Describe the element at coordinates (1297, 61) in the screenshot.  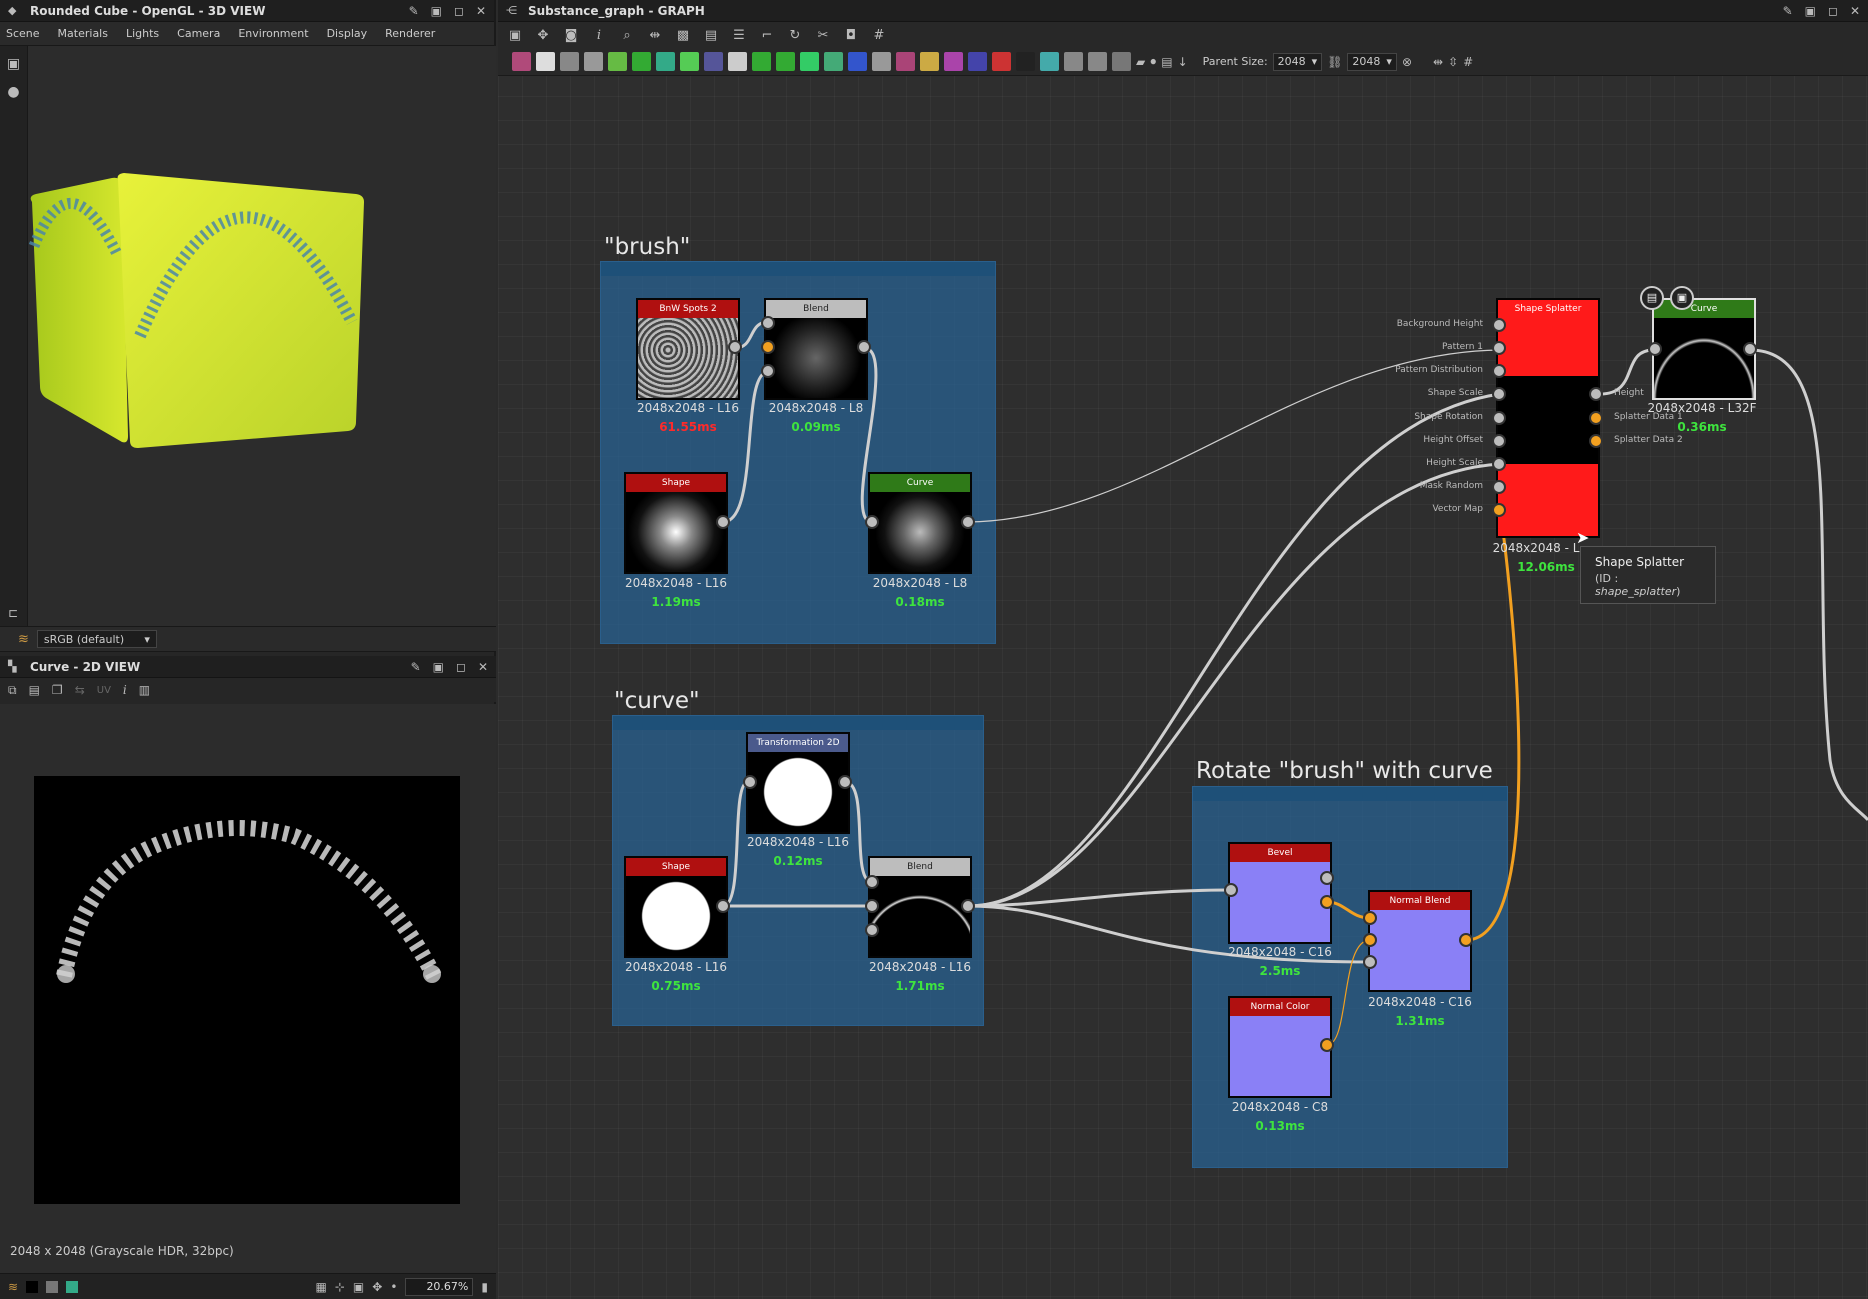
I see `parent-size-select: 2048 ▾` at that location.